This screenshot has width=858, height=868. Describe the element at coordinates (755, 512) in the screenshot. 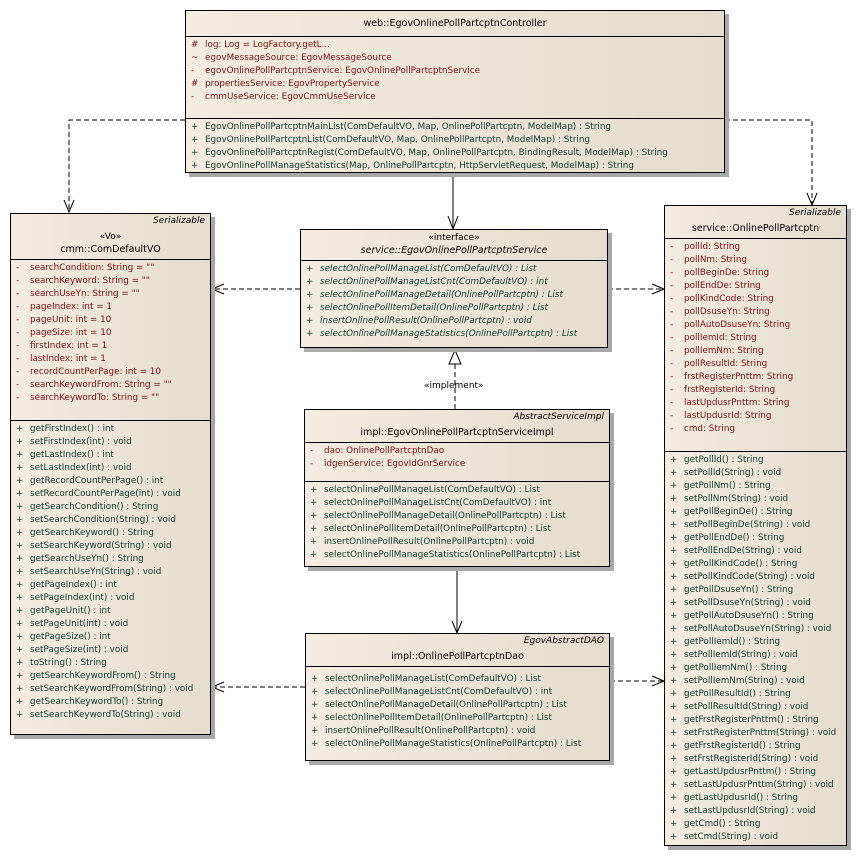

I see `operation-row: + getPollBeginDe() : String` at that location.